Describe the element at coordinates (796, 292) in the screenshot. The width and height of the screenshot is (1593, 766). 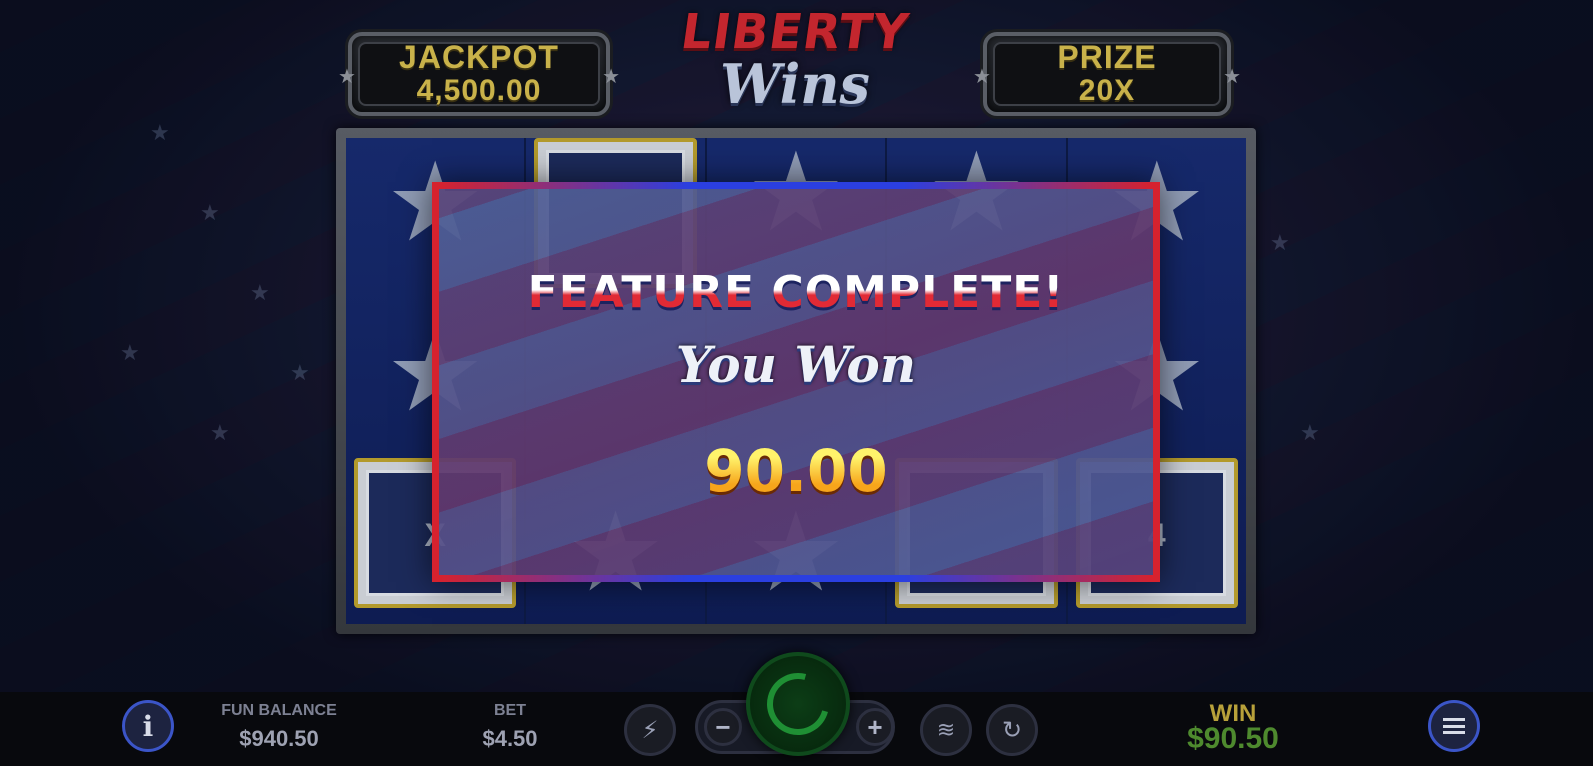
I see `dialog-title: FEATURE COMPLETE!` at that location.